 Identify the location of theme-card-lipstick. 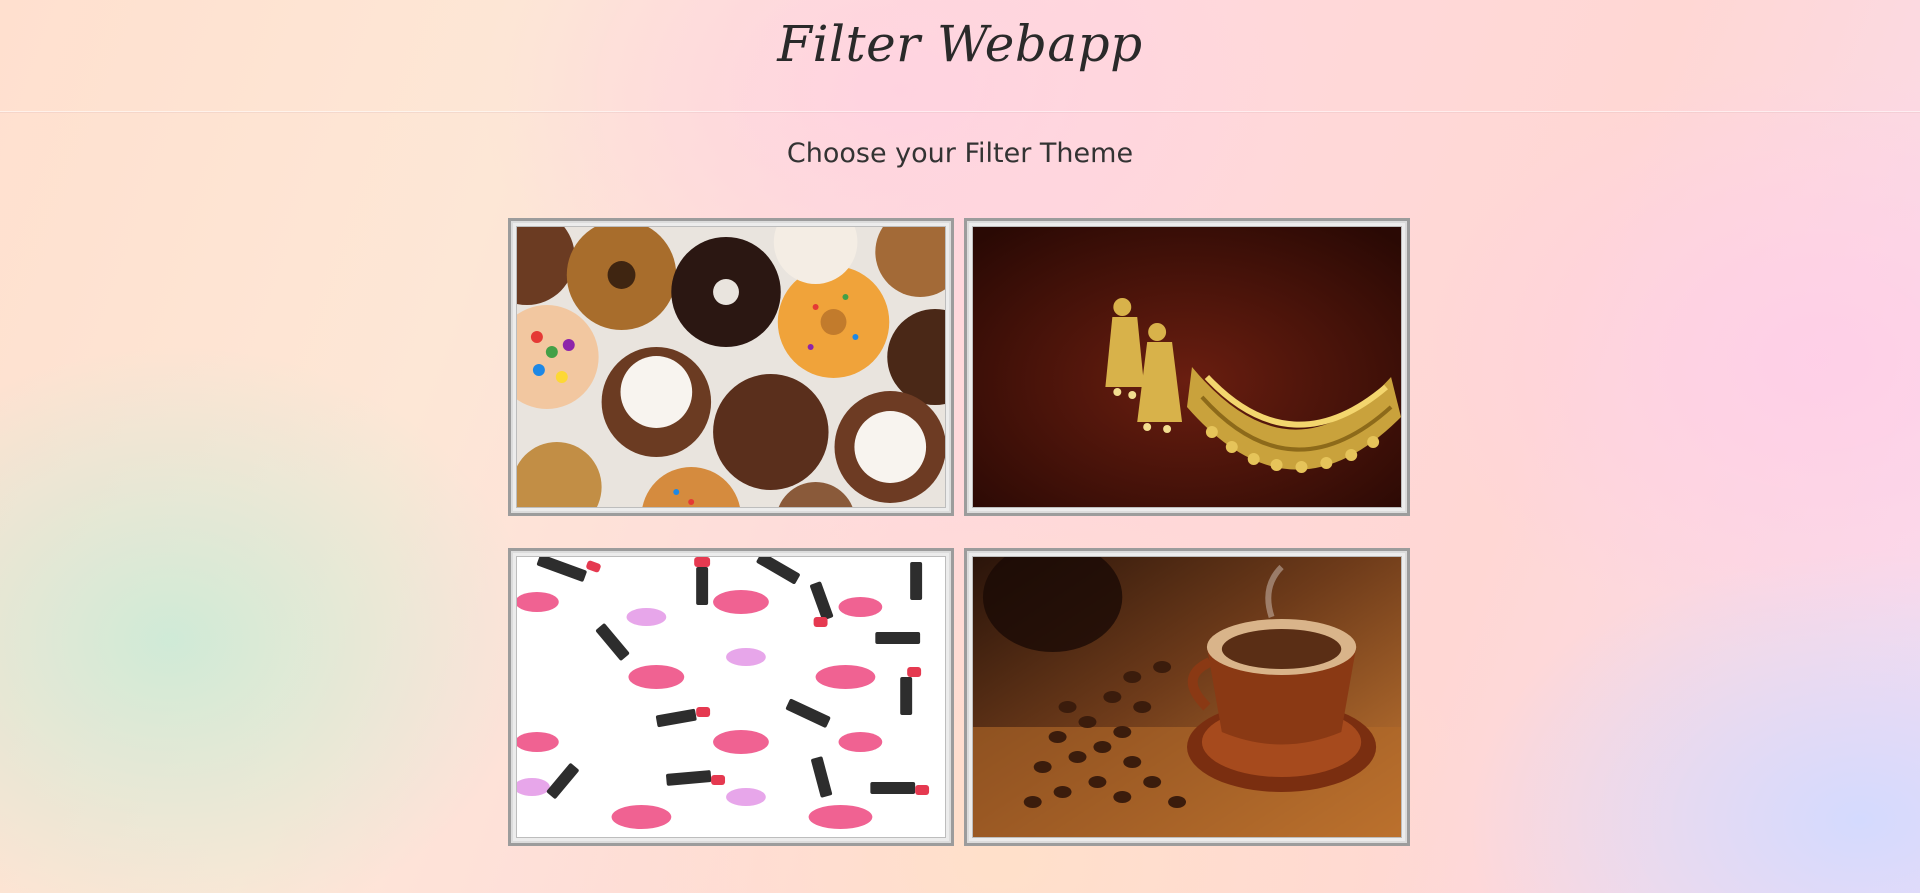
(731, 697).